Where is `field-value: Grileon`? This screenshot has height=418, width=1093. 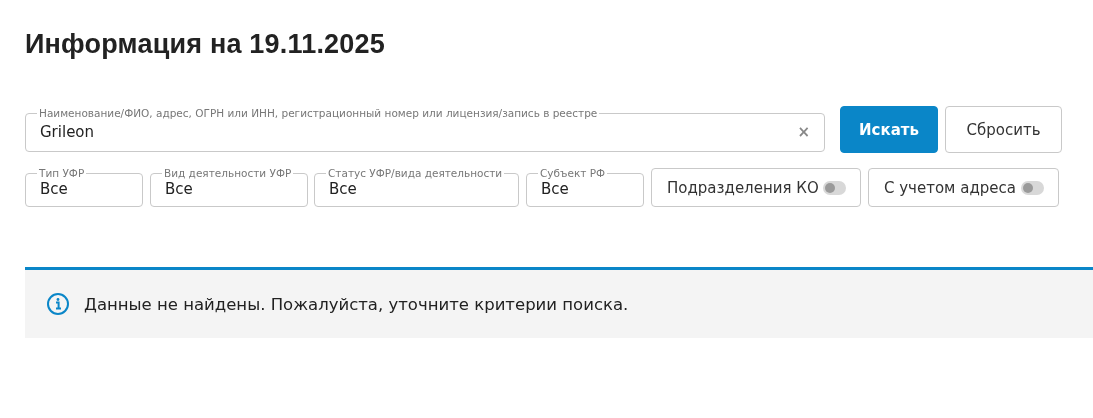 field-value: Grileon is located at coordinates (419, 131).